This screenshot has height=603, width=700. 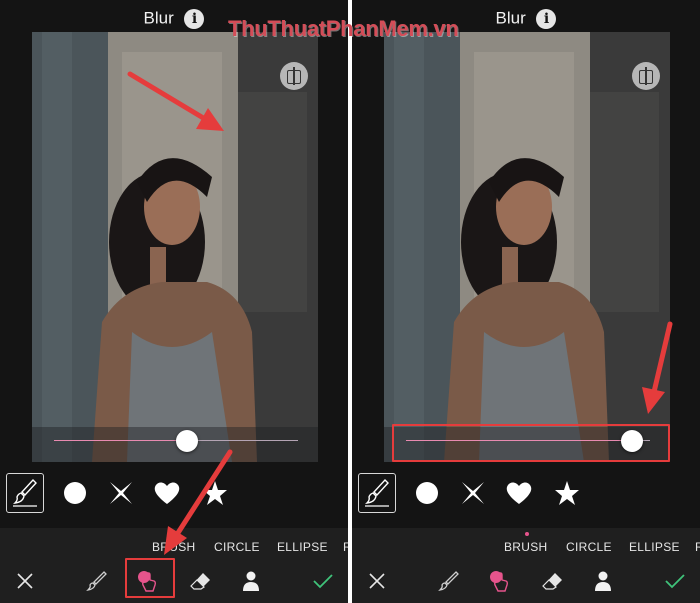 What do you see at coordinates (527, 534) in the screenshot?
I see `active-tab-indicator` at bounding box center [527, 534].